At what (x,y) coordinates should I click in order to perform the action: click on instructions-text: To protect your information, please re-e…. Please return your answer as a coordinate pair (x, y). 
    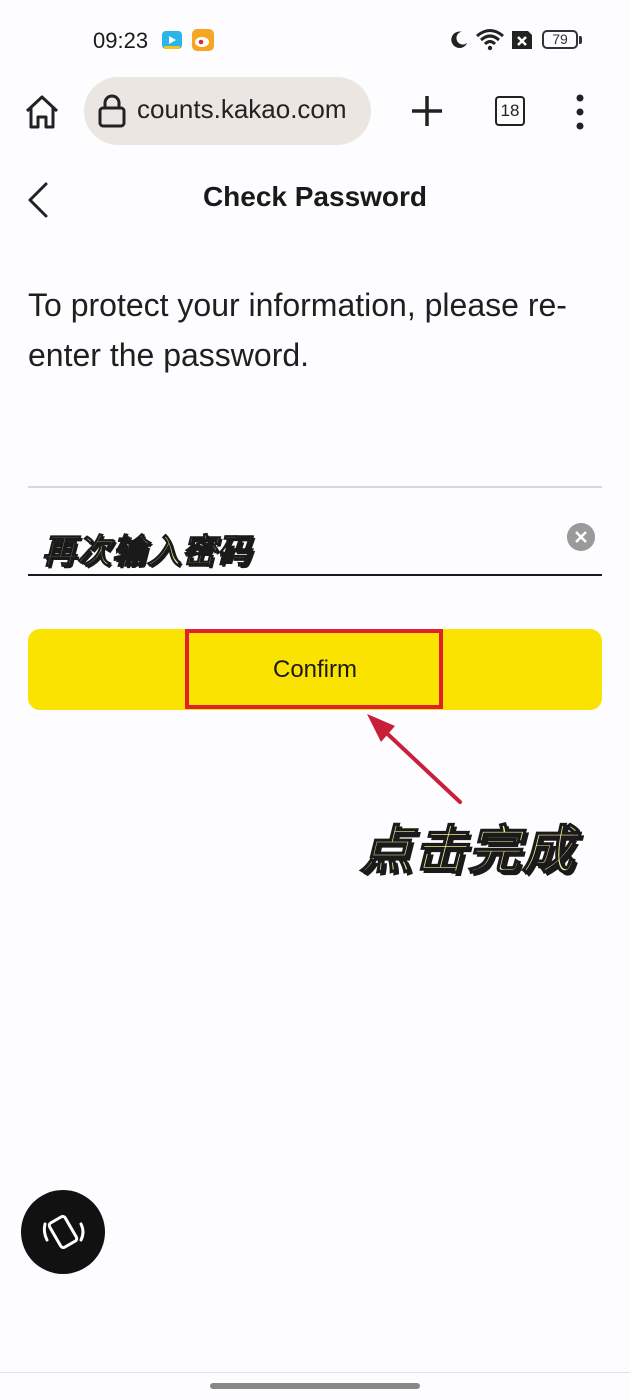
    Looking at the image, I should click on (297, 330).